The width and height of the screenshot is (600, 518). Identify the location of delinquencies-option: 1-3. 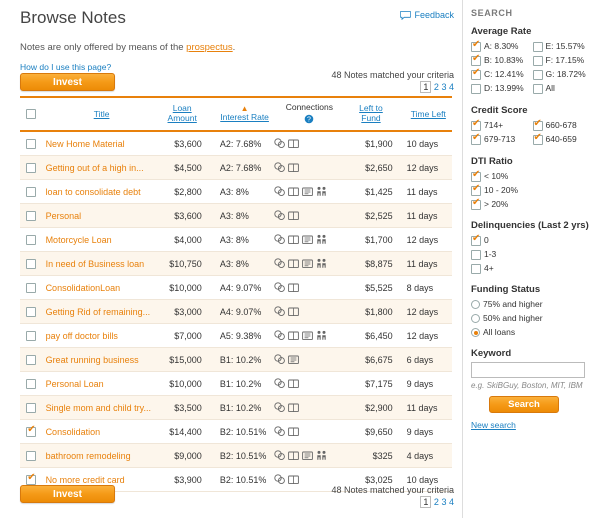
(532, 254).